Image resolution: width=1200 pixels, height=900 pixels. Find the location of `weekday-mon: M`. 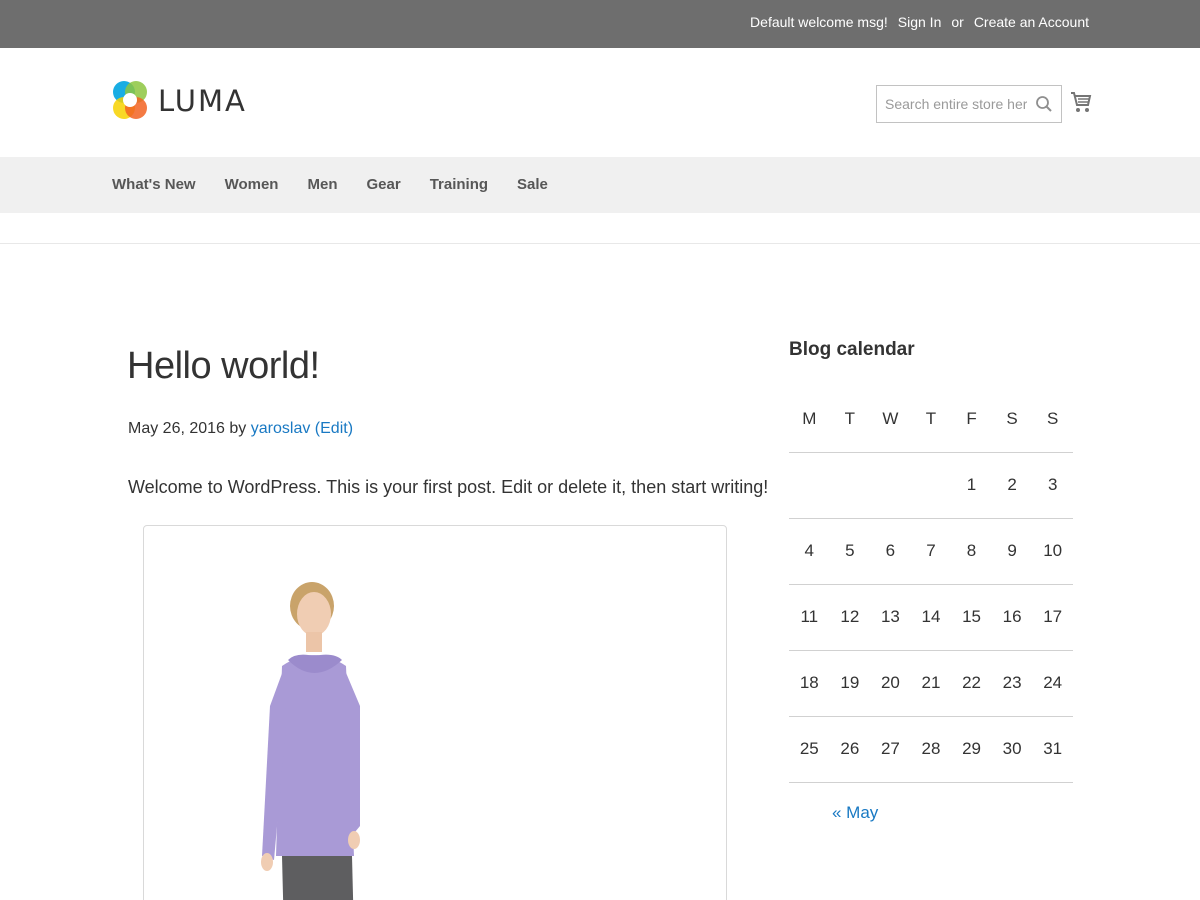

weekday-mon: M is located at coordinates (809, 419).